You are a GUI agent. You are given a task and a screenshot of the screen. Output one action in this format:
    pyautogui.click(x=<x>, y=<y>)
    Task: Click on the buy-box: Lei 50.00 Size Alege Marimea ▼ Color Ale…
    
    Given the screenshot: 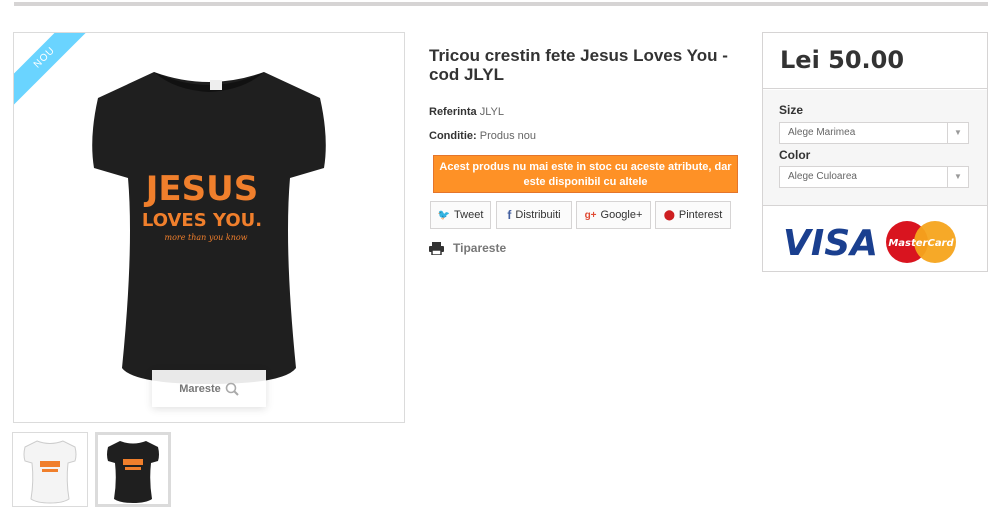 What is the action you would take?
    pyautogui.click(x=875, y=152)
    